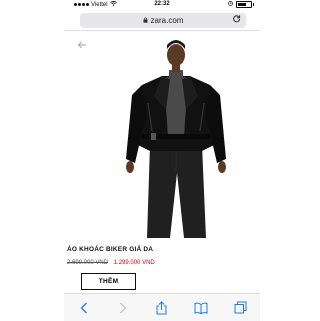 This screenshot has width=320, height=321. I want to click on share-icon, so click(162, 308).